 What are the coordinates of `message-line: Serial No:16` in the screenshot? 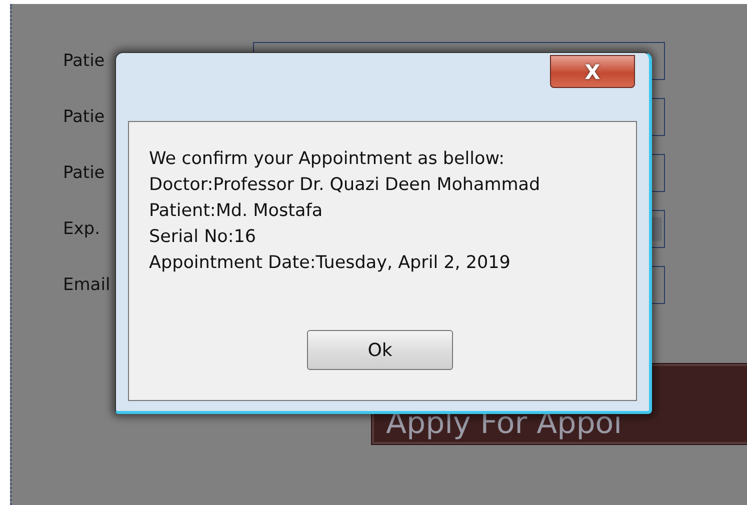 It's located at (203, 237).